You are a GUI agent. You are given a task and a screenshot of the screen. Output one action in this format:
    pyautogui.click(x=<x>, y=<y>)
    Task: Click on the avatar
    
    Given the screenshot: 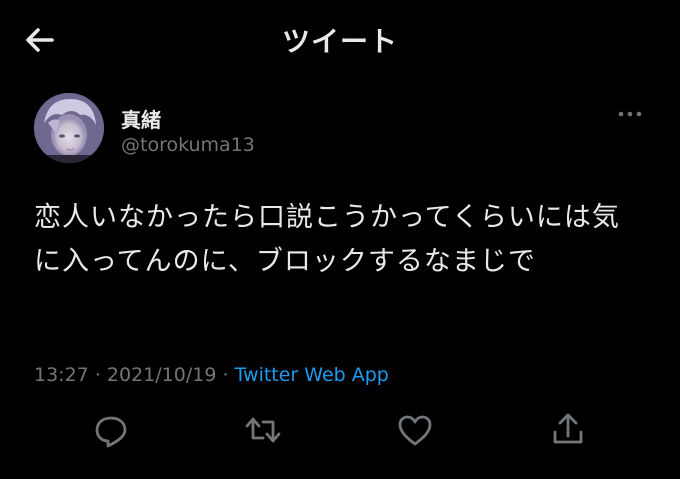 What is the action you would take?
    pyautogui.click(x=69, y=128)
    